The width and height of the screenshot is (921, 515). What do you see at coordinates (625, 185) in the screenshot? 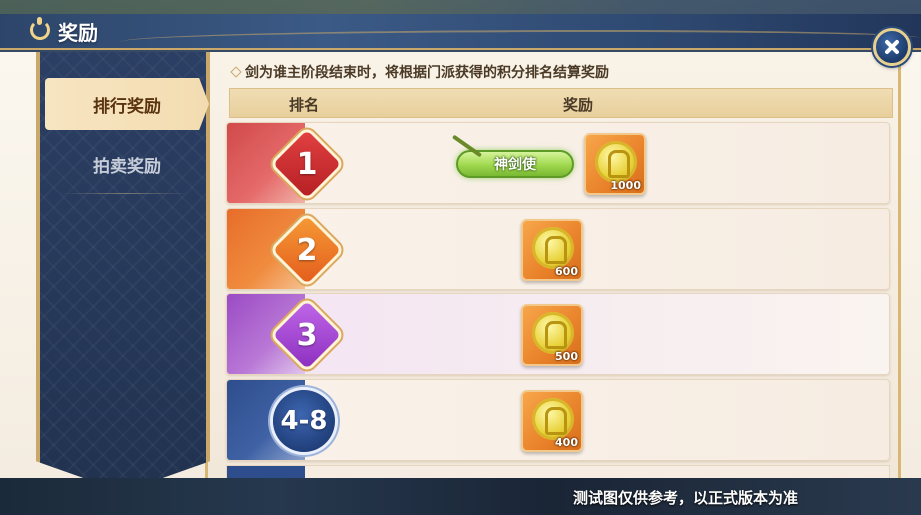
I see `coin-count: 1000` at bounding box center [625, 185].